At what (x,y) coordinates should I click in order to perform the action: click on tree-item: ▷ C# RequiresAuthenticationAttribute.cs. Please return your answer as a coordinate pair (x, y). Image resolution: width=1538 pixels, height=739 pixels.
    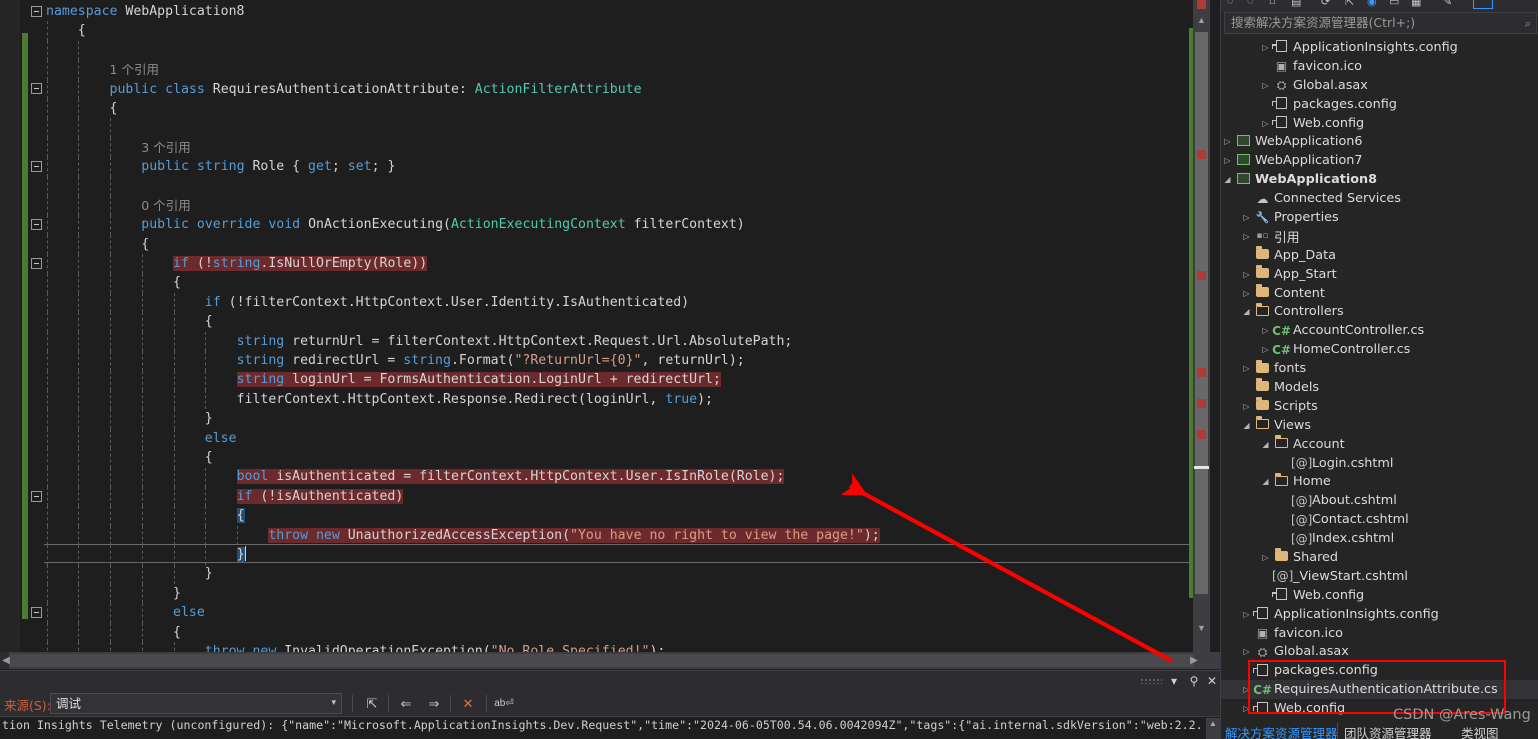
    Looking at the image, I should click on (1379, 690).